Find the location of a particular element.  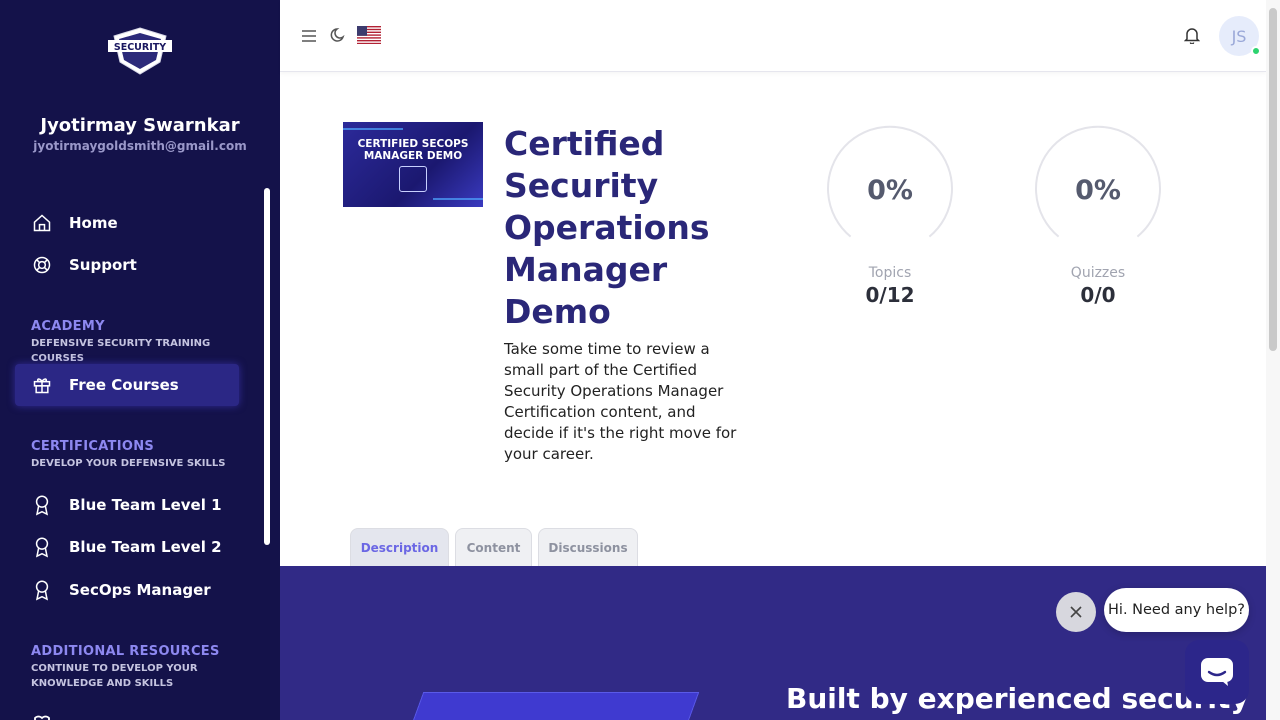

quizzes-progress: 0% Quizzes 0/0 is located at coordinates (1098, 215).